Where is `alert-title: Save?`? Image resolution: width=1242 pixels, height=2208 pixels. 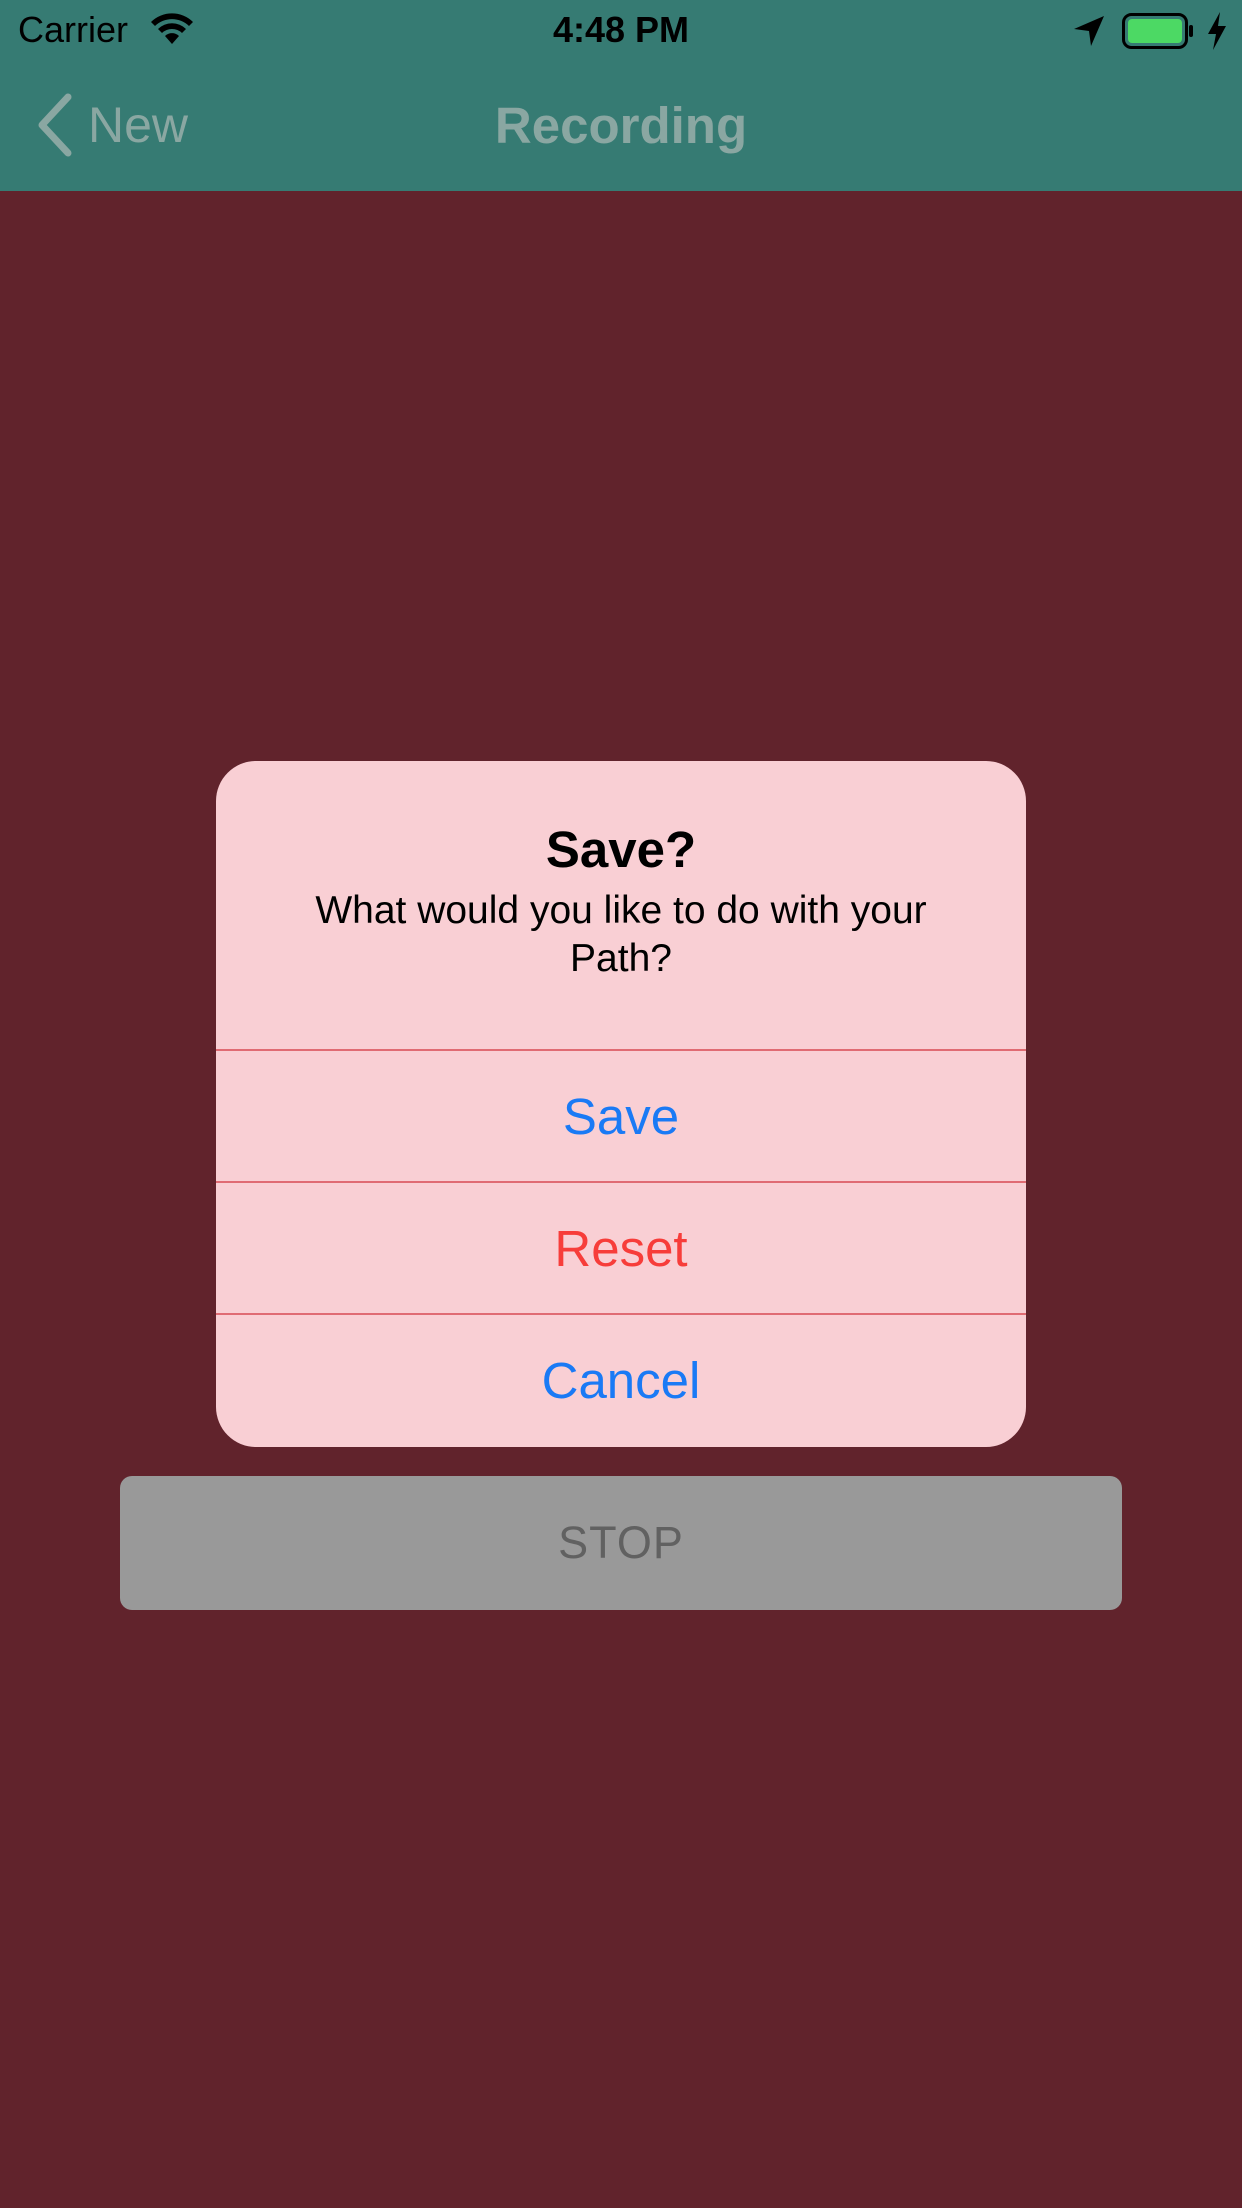 alert-title: Save? is located at coordinates (621, 849).